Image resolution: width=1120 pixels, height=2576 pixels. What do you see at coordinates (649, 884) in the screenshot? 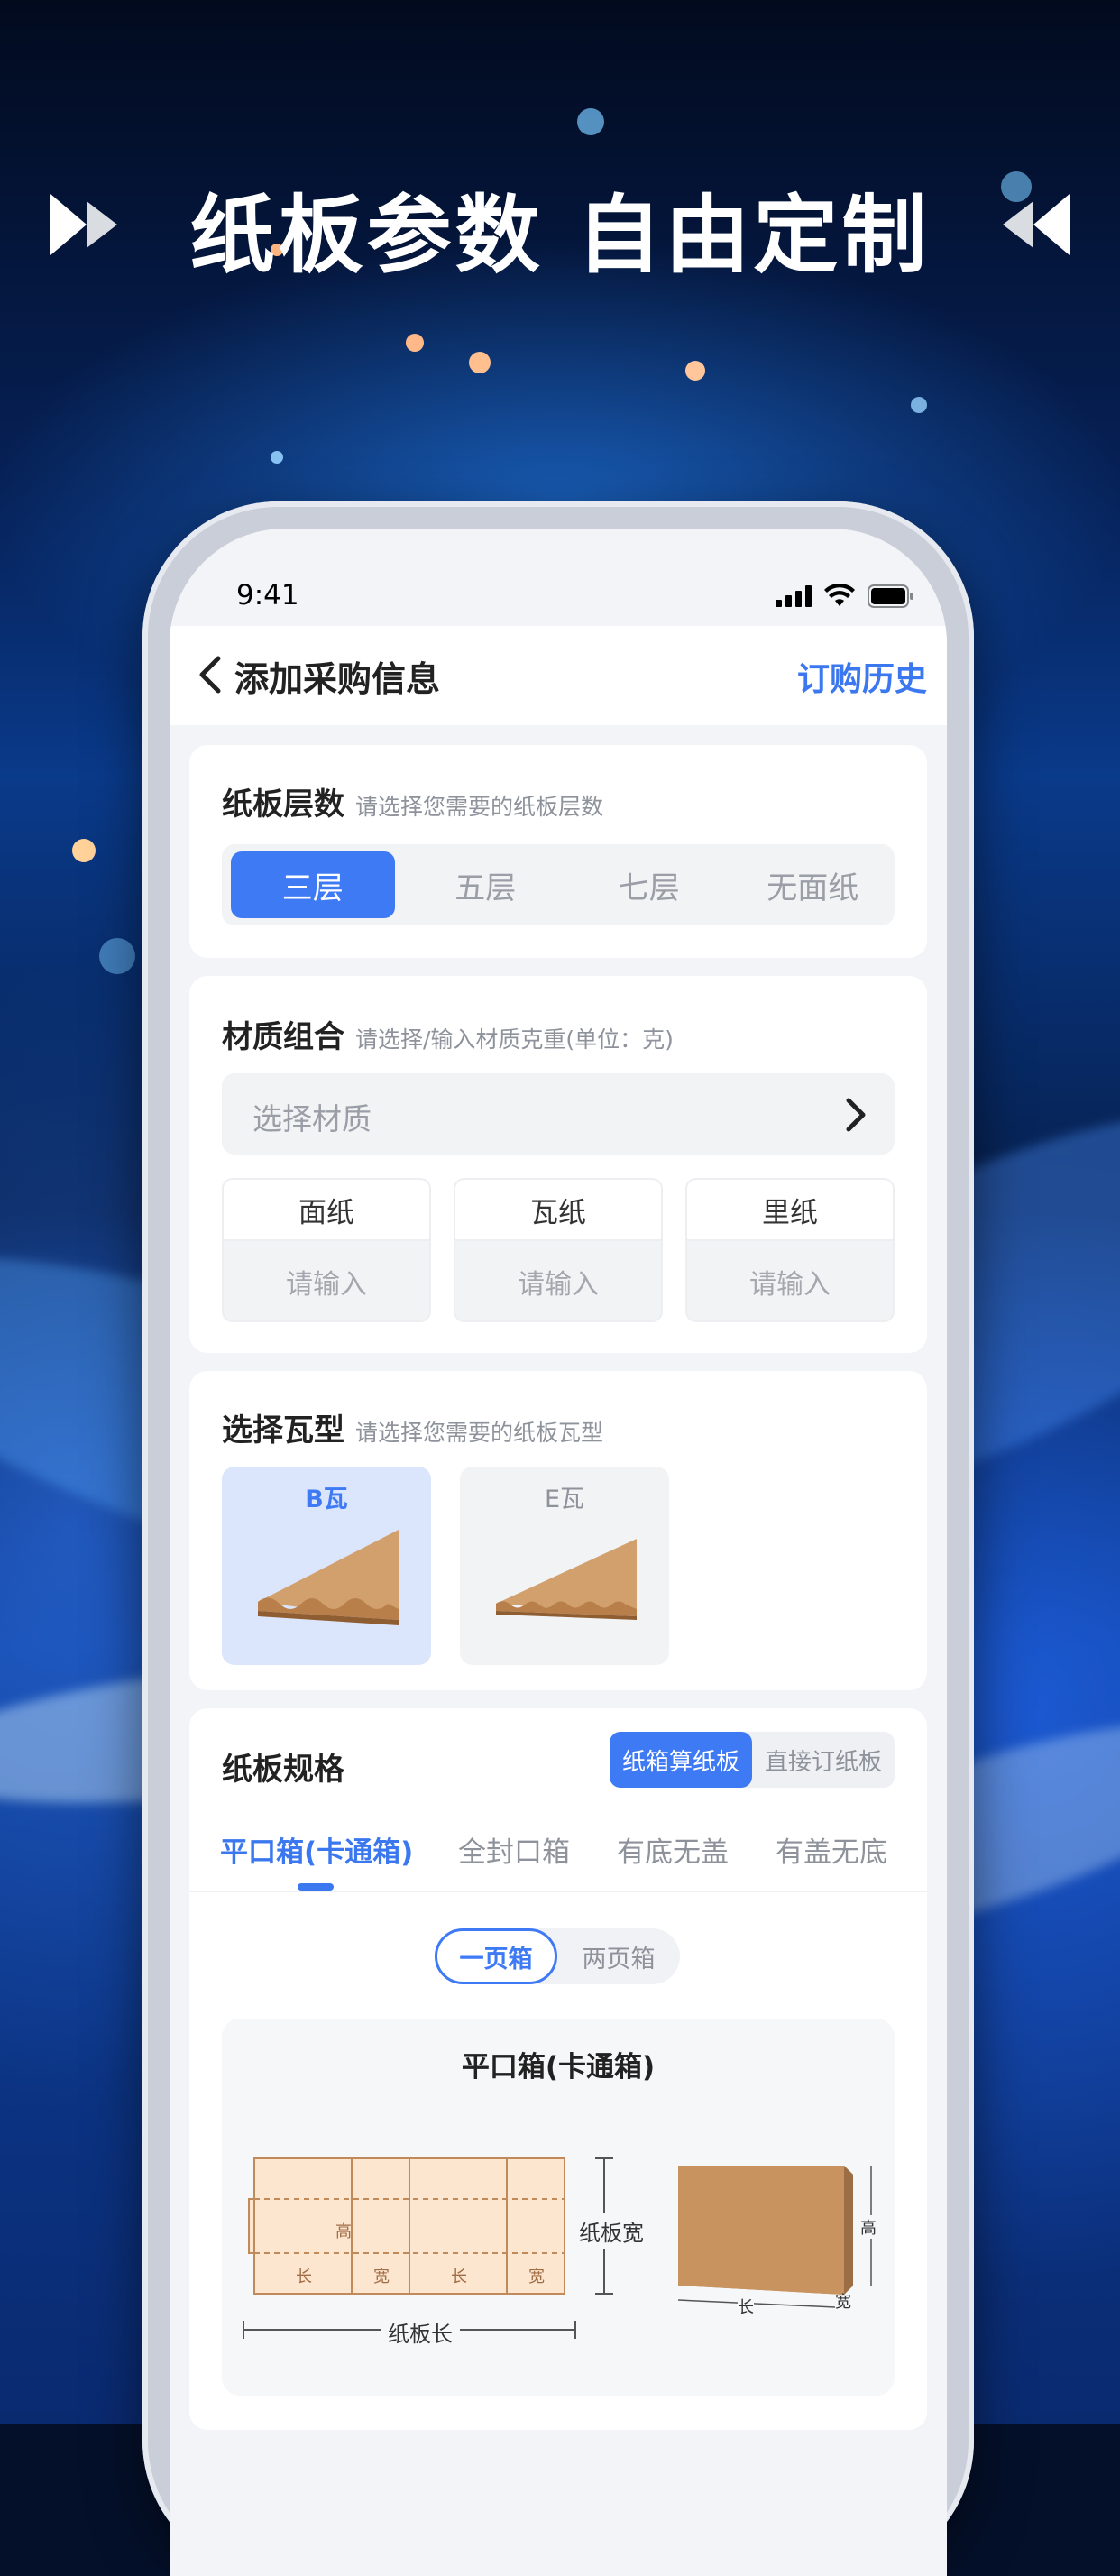
I see `layer-option-7: 七层` at bounding box center [649, 884].